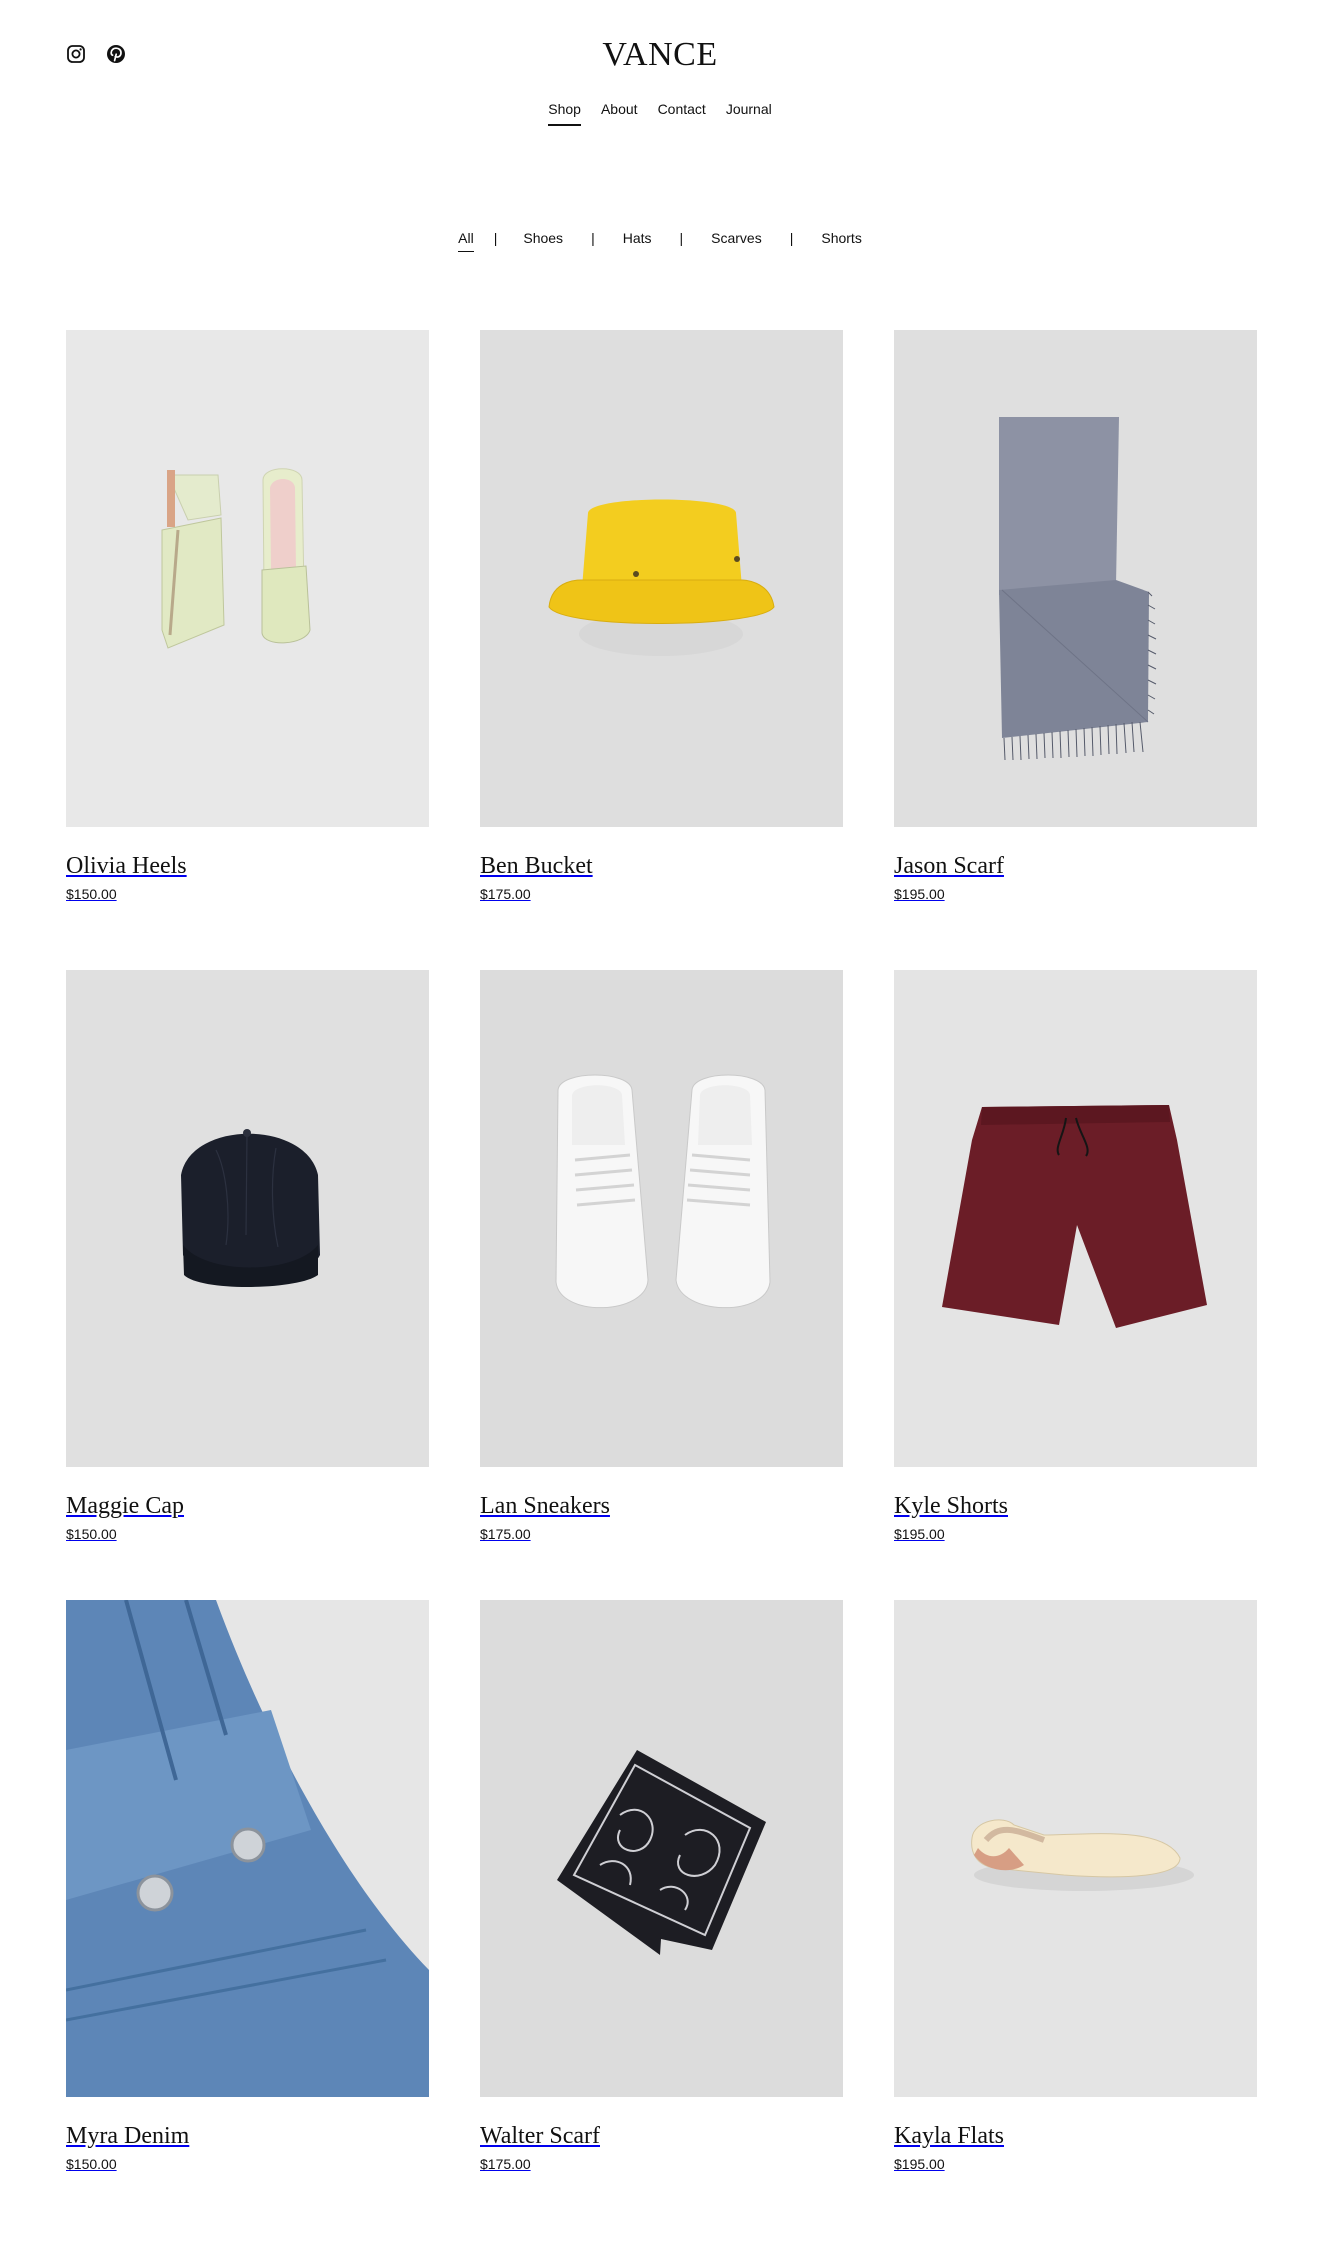 The height and width of the screenshot is (2262, 1320). I want to click on filter-shorts: Shorts, so click(841, 241).